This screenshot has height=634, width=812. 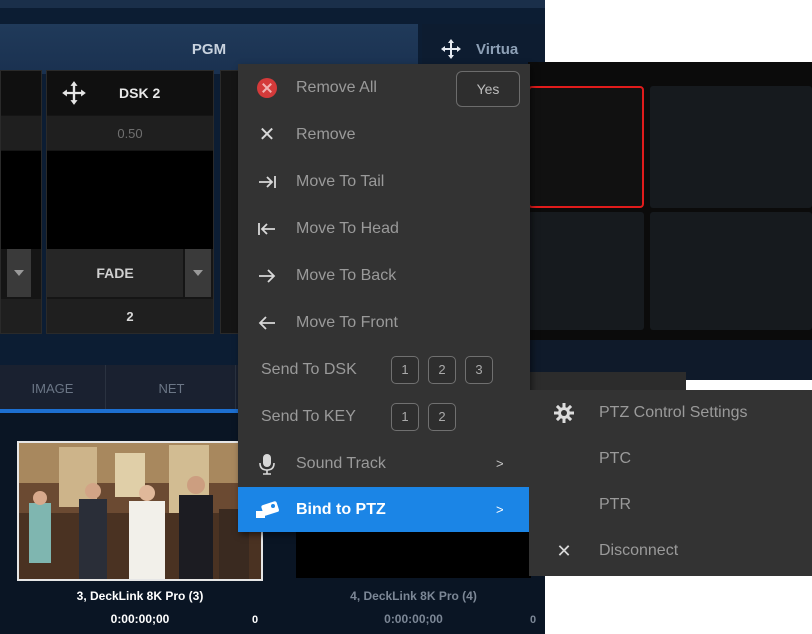 What do you see at coordinates (267, 323) in the screenshot?
I see `arrow-left-icon` at bounding box center [267, 323].